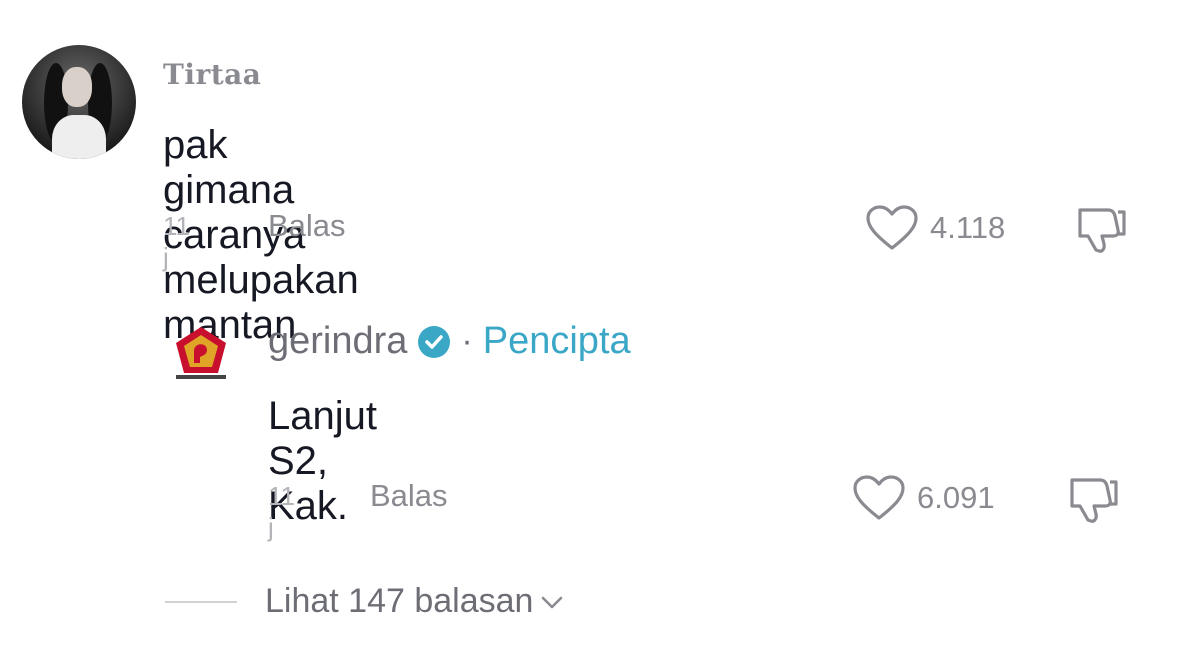  What do you see at coordinates (337, 341) in the screenshot?
I see `reply-username: gerindra` at bounding box center [337, 341].